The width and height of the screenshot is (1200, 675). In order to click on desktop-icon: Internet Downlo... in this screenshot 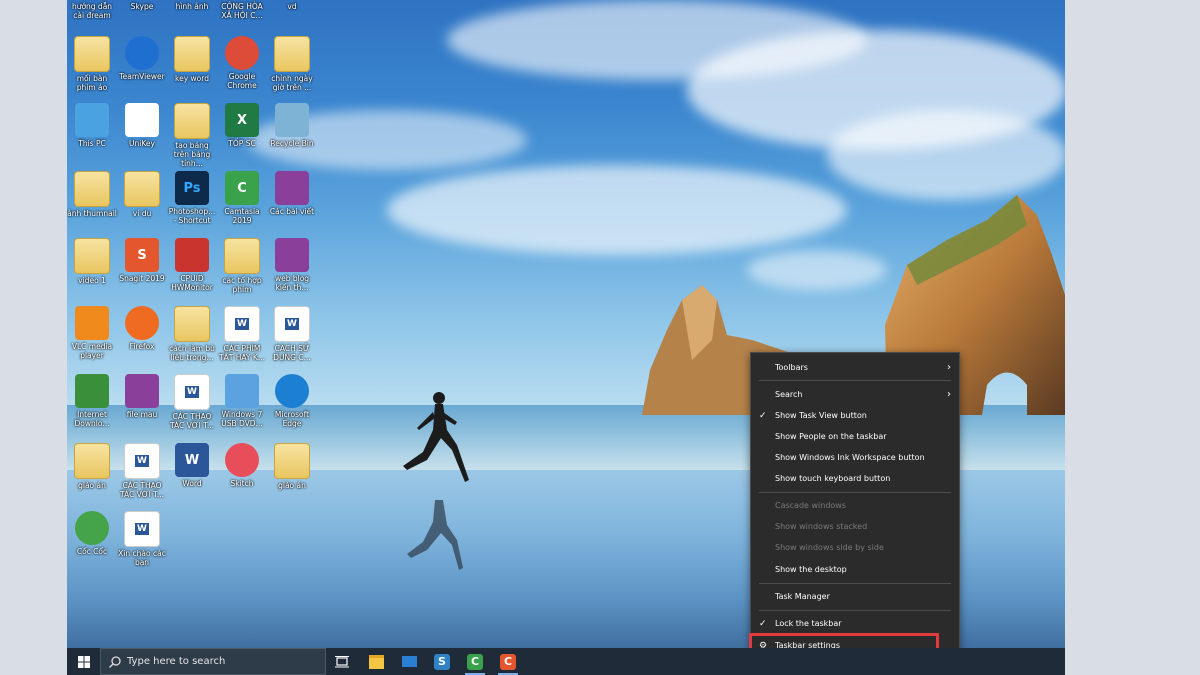, I will do `click(92, 401)`.